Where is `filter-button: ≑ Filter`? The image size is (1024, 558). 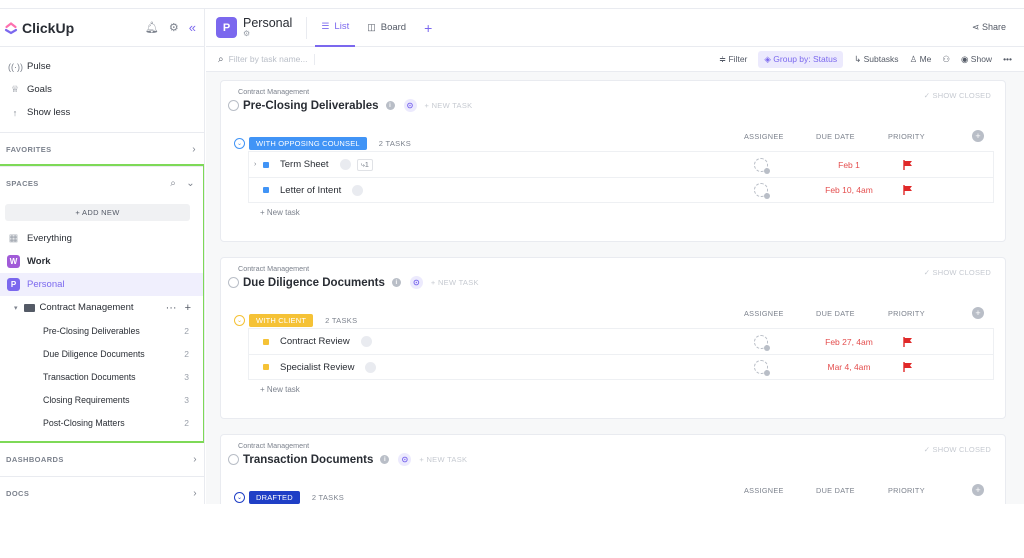 filter-button: ≑ Filter is located at coordinates (733, 59).